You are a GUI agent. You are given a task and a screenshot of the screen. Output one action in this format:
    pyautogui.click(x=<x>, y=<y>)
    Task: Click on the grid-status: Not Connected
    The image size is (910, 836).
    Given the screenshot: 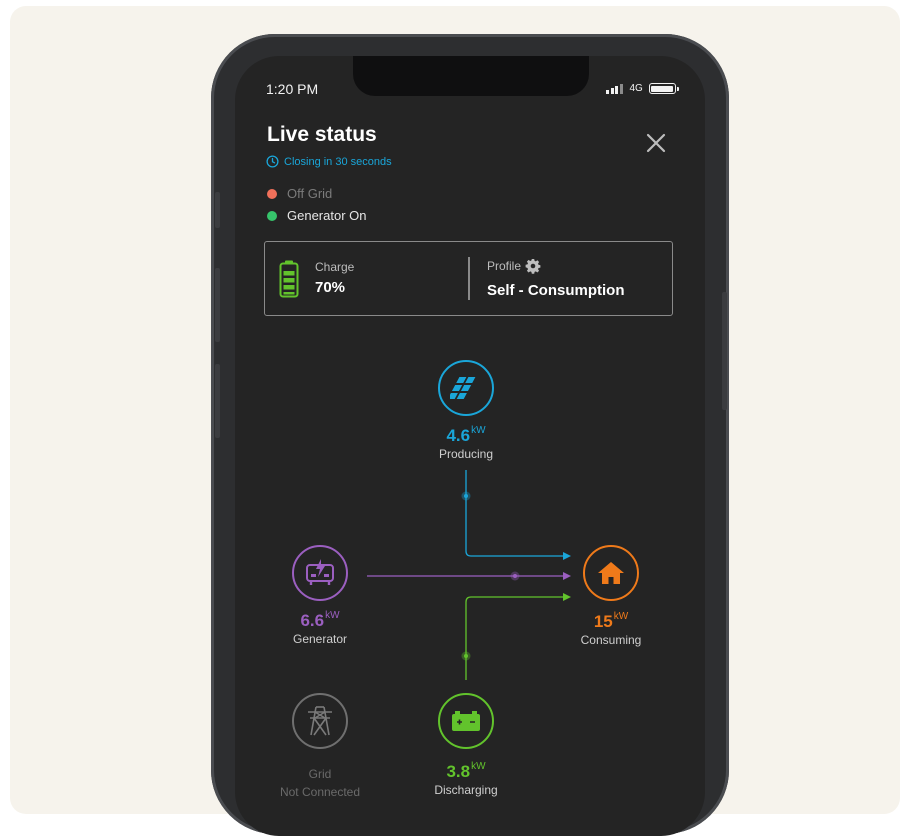 What is the action you would take?
    pyautogui.click(x=320, y=792)
    